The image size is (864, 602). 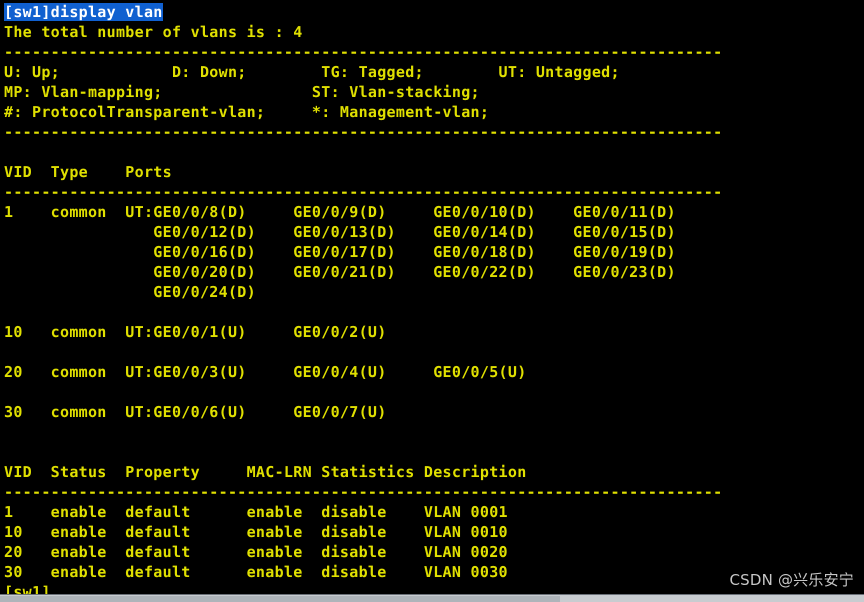 What do you see at coordinates (242, 92) in the screenshot?
I see `terminal-line: MP: Vlan-mapping; ST: Vlan-stacking;` at bounding box center [242, 92].